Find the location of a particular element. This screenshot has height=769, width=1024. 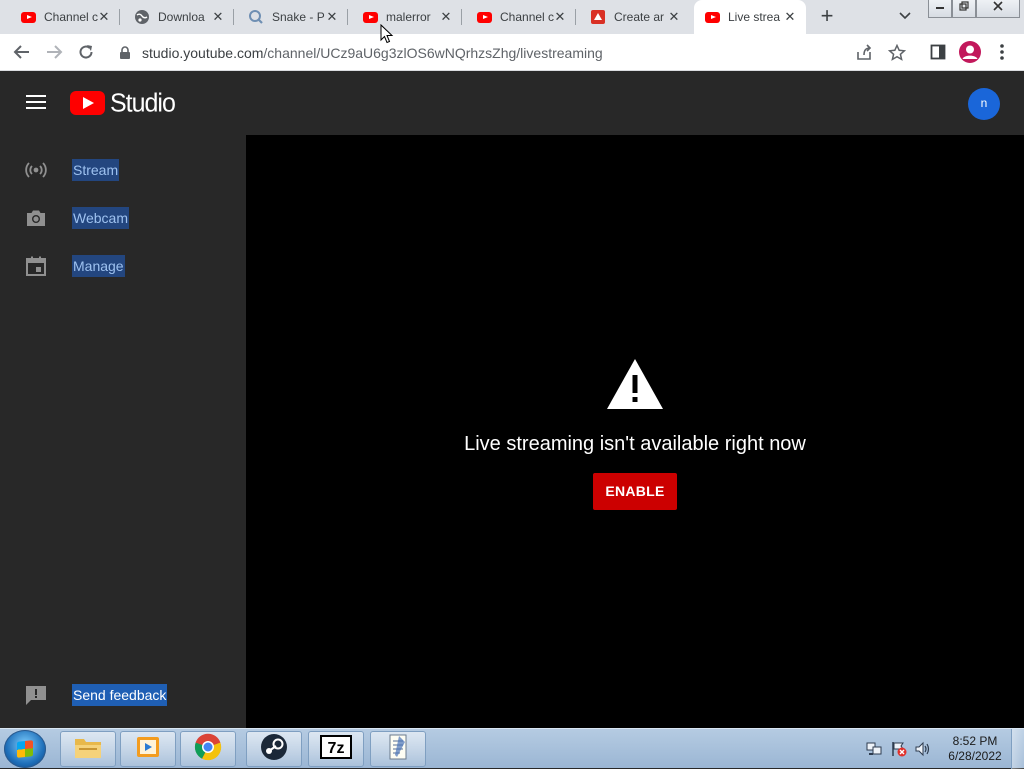

hamburger-menu-icon is located at coordinates (36, 103).